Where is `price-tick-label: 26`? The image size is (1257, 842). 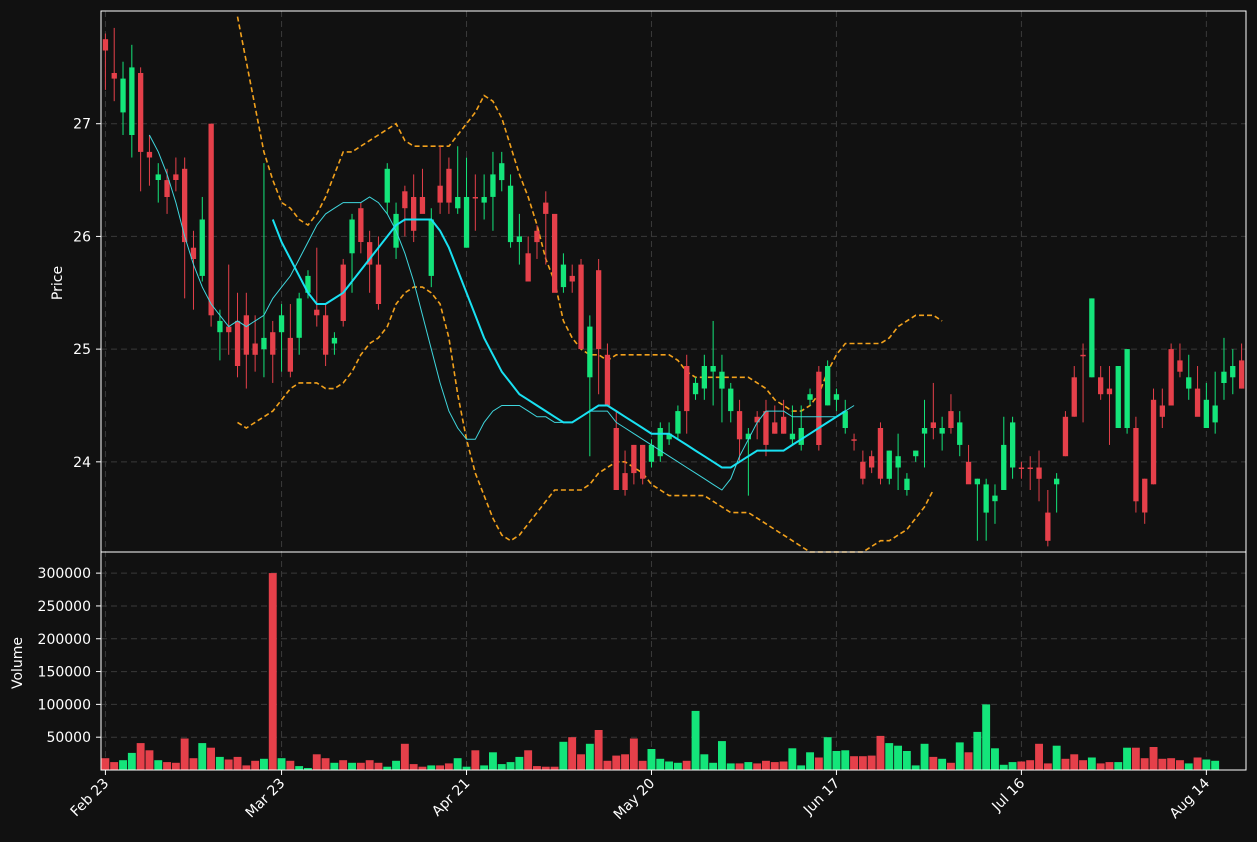 price-tick-label: 26 is located at coordinates (82, 237).